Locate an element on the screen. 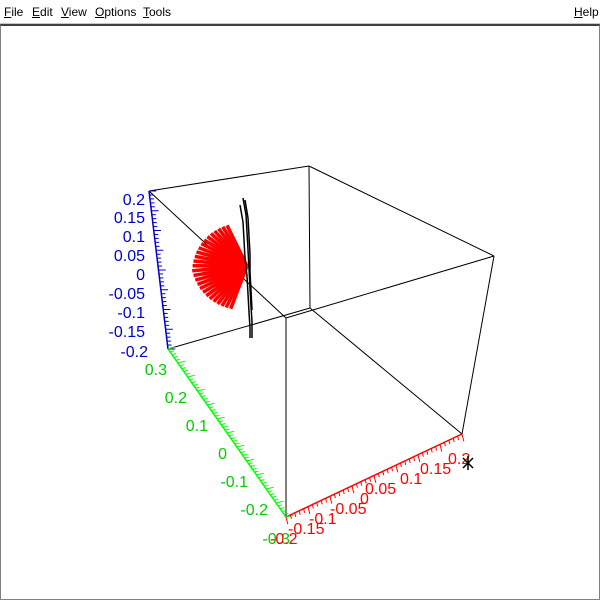  z-tick-label: -0.05 is located at coordinates (127, 294).